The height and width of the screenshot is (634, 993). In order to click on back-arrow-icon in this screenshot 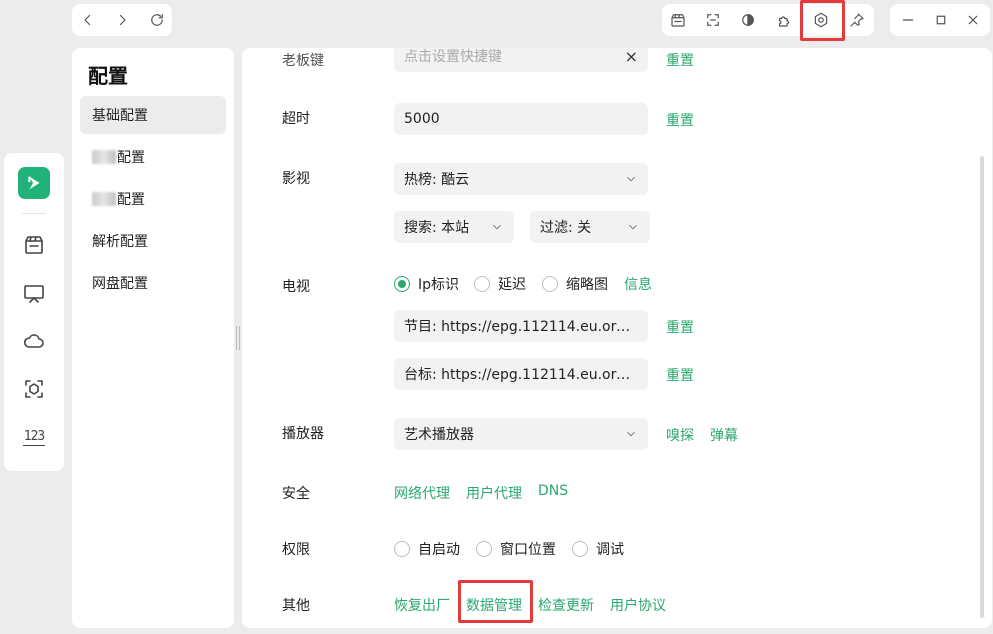, I will do `click(88, 20)`.